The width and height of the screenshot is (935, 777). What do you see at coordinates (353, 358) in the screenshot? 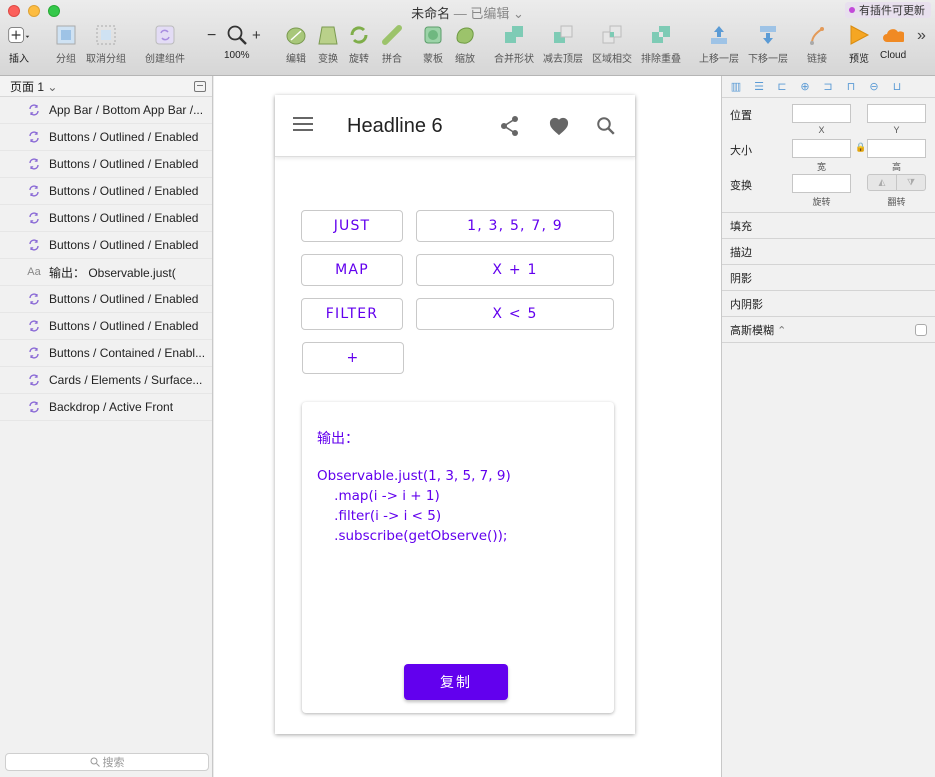
I see `add-button: +` at bounding box center [353, 358].